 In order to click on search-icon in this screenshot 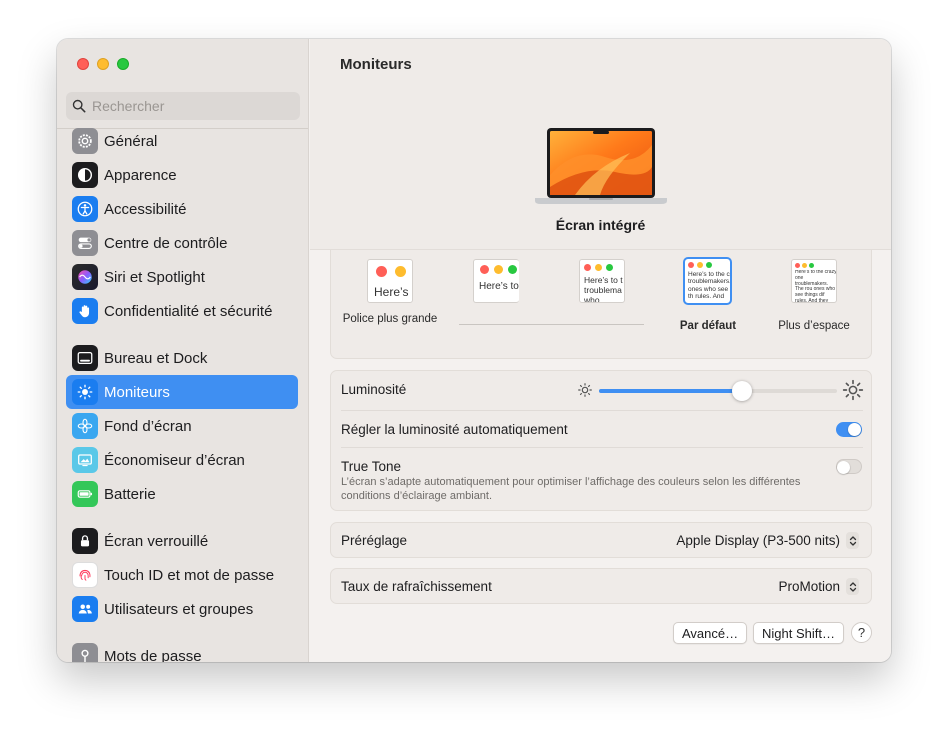, I will do `click(79, 106)`.